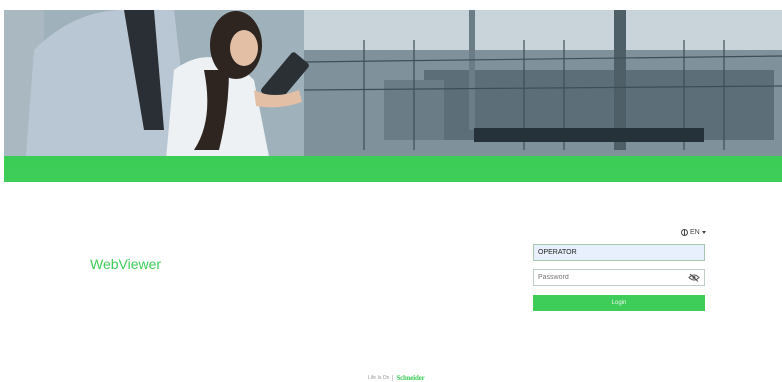 Image resolution: width=782 pixels, height=382 pixels. What do you see at coordinates (410, 378) in the screenshot?
I see `schneider-logo: Schneider` at bounding box center [410, 378].